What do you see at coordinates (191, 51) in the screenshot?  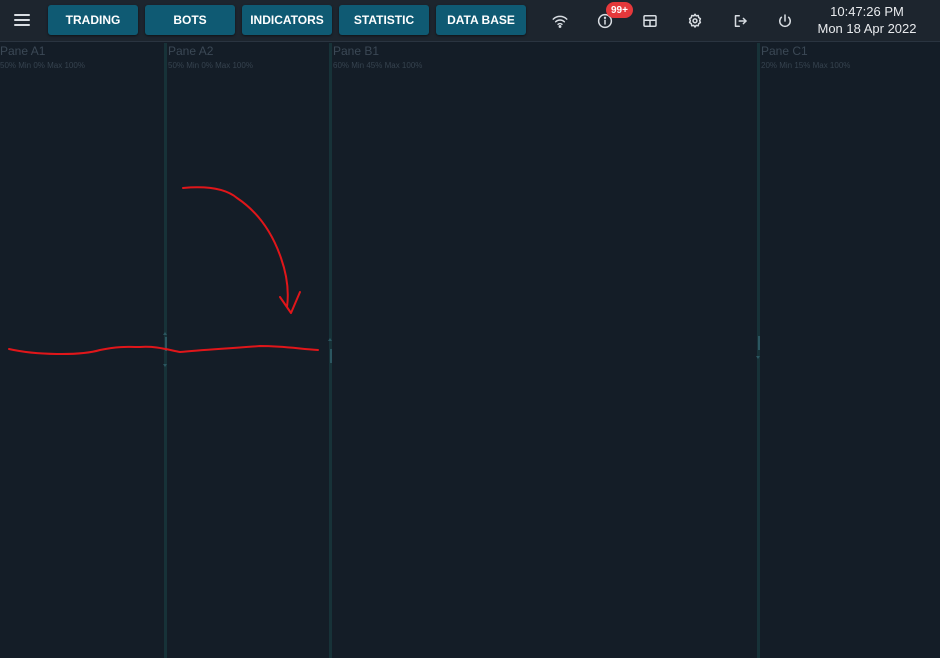 I see `pane-title: Pane A2` at bounding box center [191, 51].